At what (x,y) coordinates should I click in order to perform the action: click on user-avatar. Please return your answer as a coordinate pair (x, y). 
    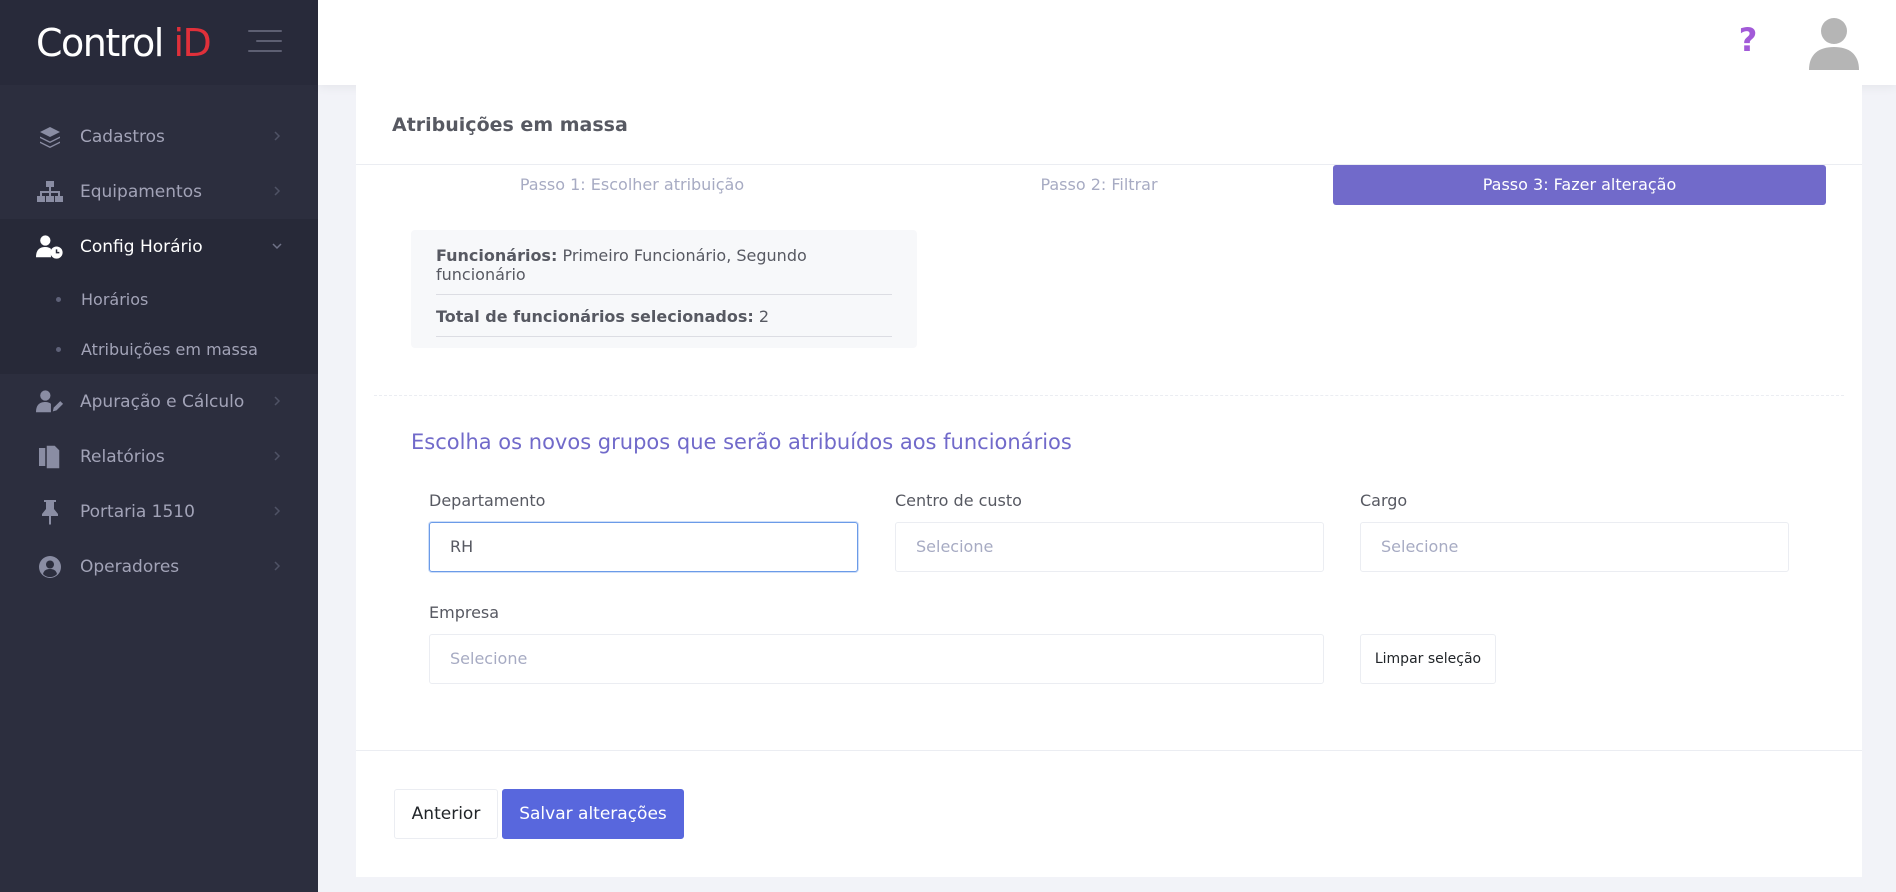
    Looking at the image, I should click on (1834, 42).